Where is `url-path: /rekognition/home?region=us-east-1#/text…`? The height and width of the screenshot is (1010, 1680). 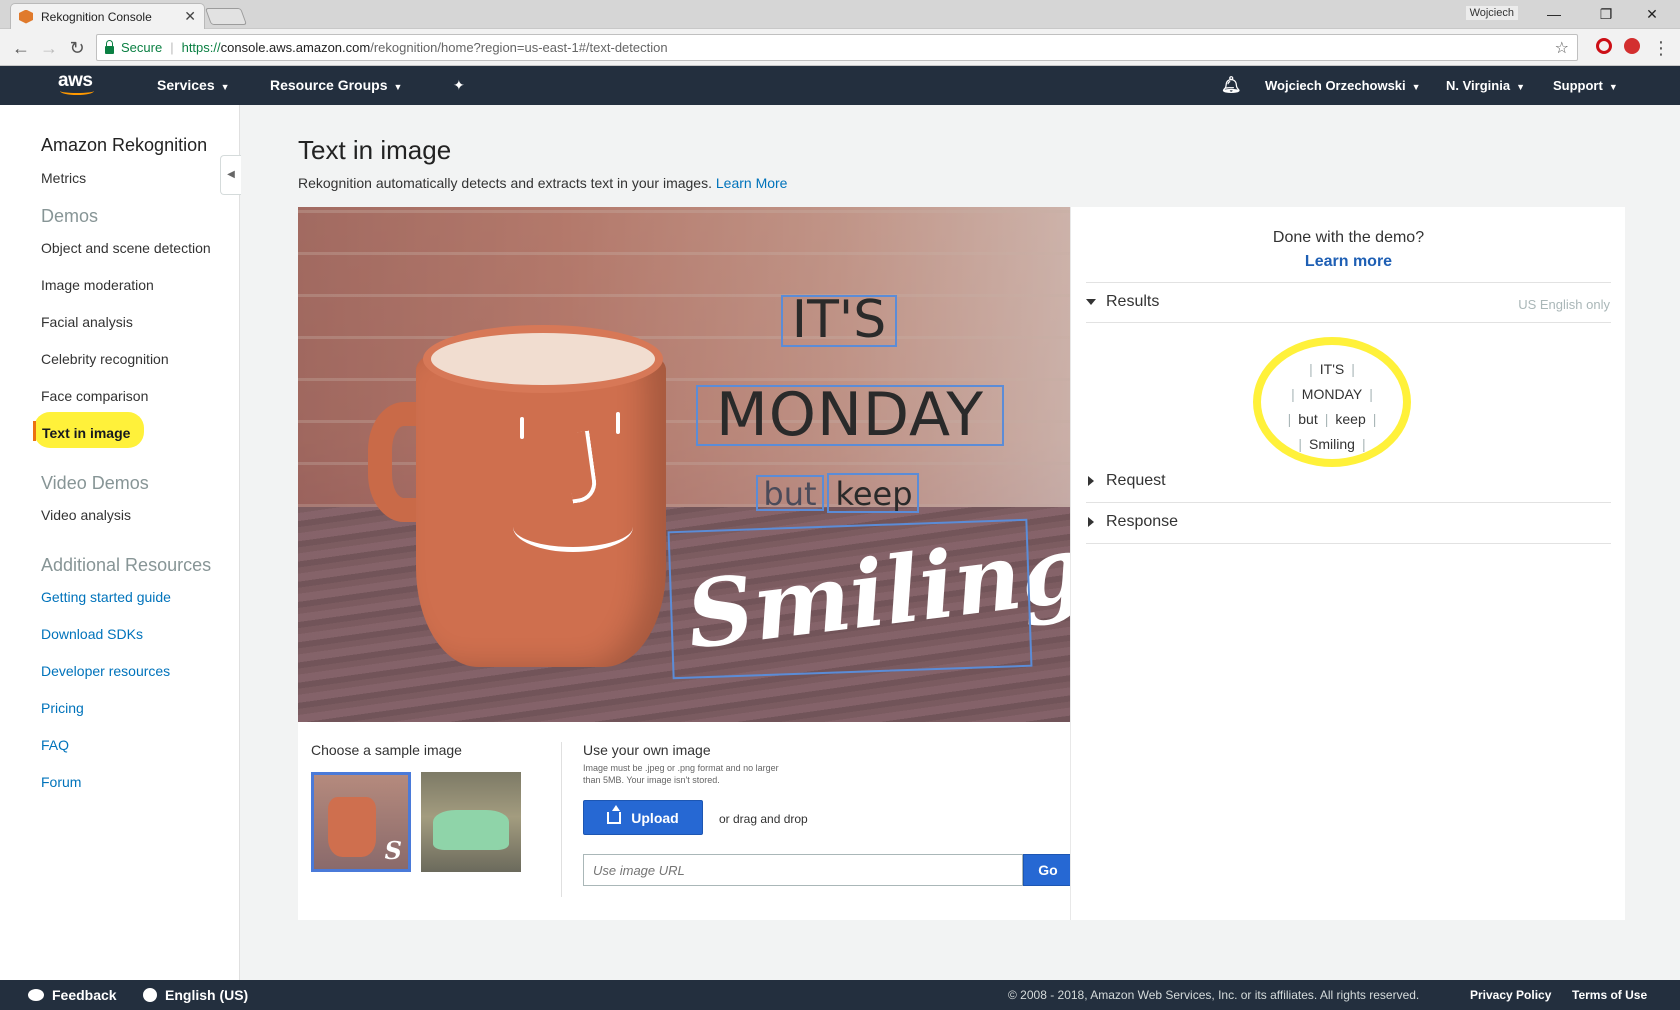
url-path: /rekognition/home?region=us-east-1#/text… is located at coordinates (519, 47).